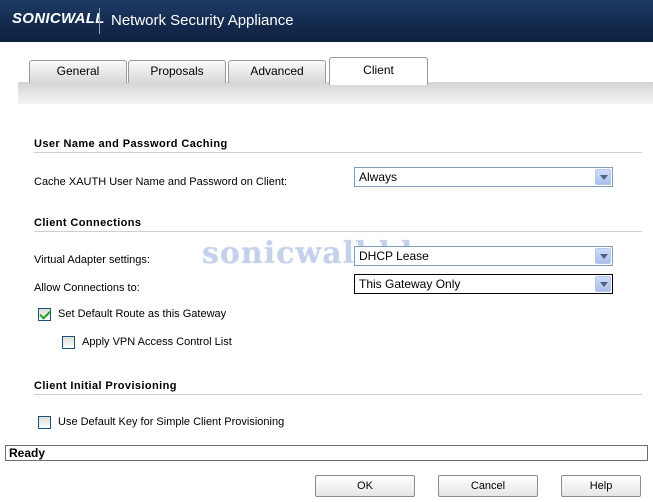  I want to click on tab-advanced: Advanced, so click(277, 71).